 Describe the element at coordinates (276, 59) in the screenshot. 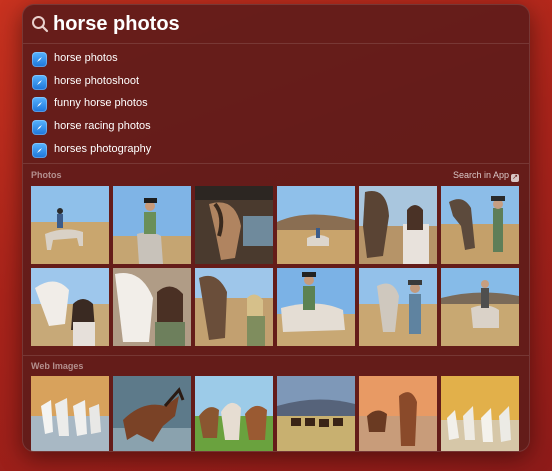

I see `suggestion-item-horse-photos: horse photos` at that location.